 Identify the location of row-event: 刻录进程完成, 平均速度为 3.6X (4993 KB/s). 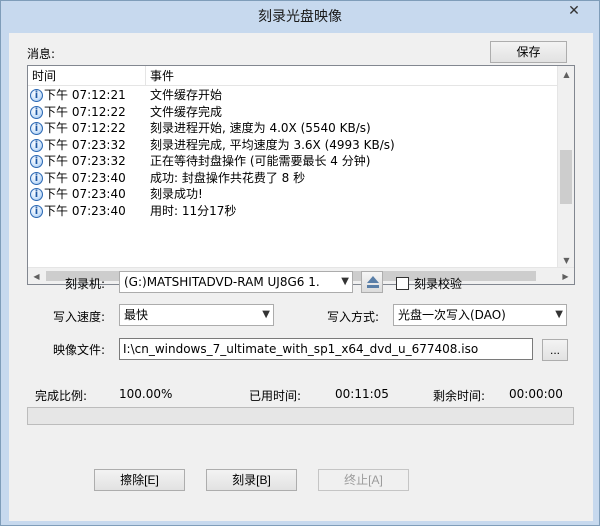
(272, 144).